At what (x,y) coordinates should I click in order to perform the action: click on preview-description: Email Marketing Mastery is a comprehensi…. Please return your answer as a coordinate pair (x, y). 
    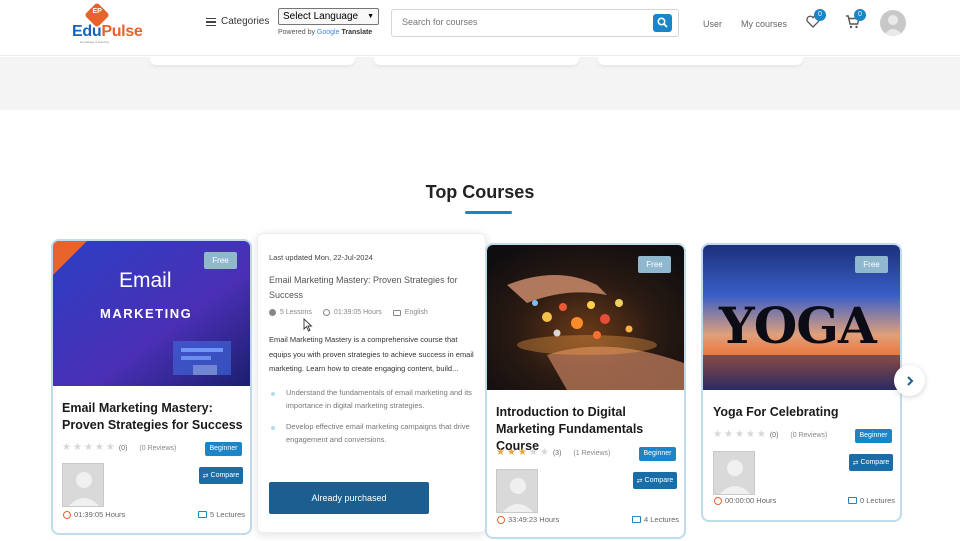
    Looking at the image, I should click on (371, 354).